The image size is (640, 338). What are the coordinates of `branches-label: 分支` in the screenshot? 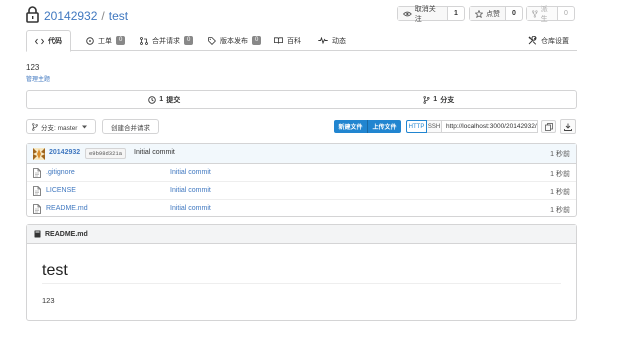 It's located at (447, 100).